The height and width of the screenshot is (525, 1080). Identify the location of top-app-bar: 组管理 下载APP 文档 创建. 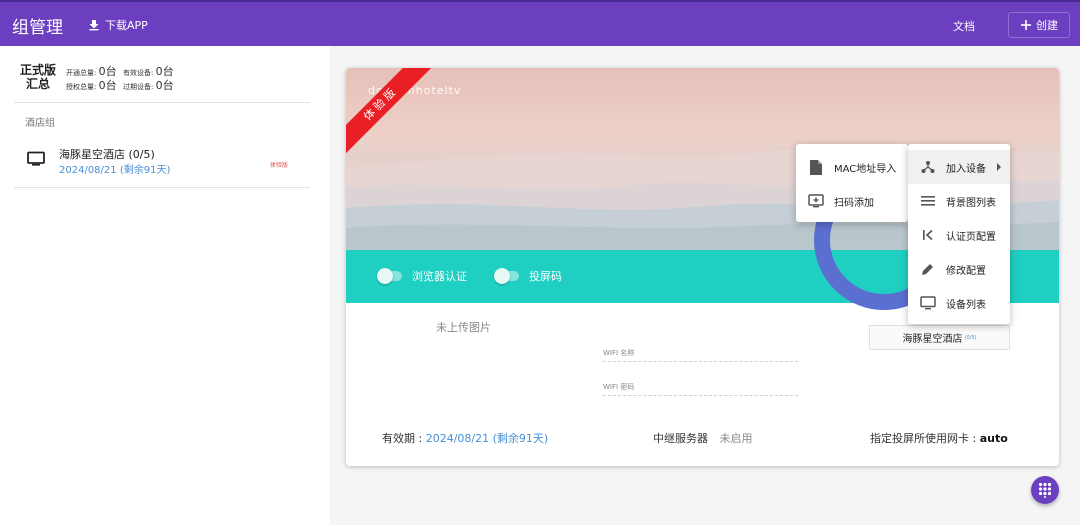
(540, 23).